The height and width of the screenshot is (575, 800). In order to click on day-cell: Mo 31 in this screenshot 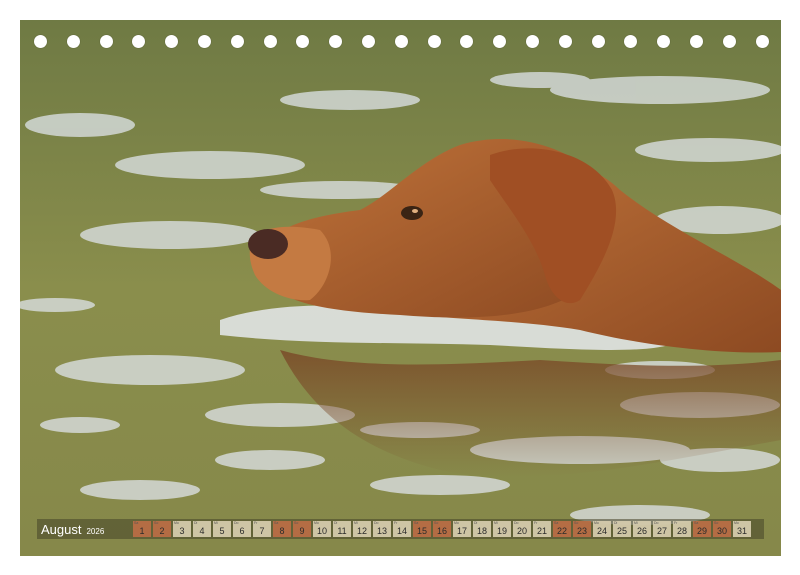, I will do `click(742, 529)`.